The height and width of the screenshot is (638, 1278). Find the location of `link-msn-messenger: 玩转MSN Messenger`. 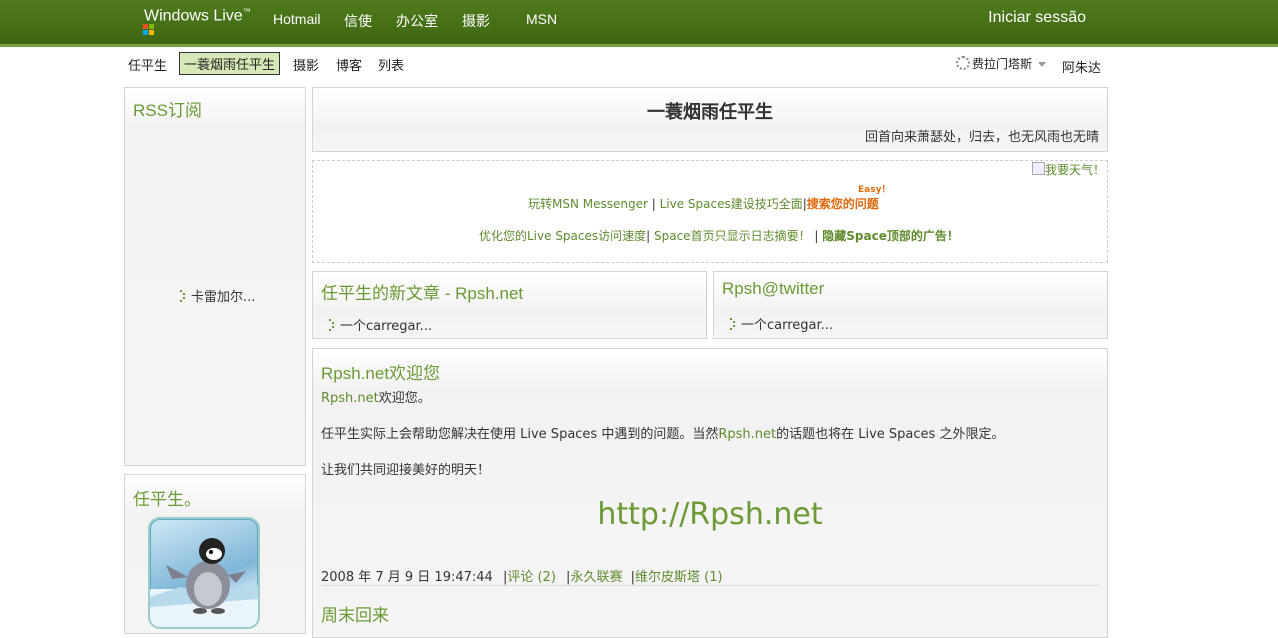

link-msn-messenger: 玩转MSN Messenger is located at coordinates (588, 204).